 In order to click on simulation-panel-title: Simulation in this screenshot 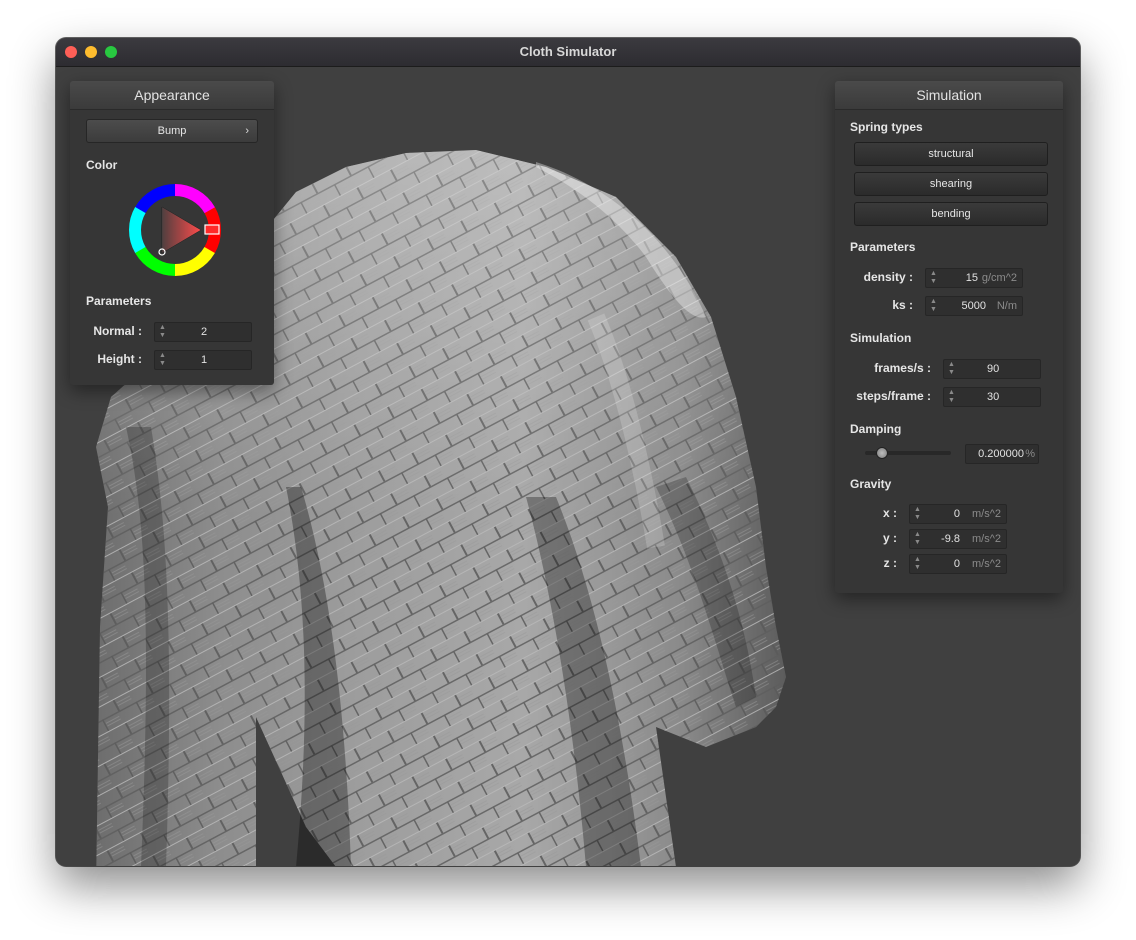, I will do `click(949, 95)`.